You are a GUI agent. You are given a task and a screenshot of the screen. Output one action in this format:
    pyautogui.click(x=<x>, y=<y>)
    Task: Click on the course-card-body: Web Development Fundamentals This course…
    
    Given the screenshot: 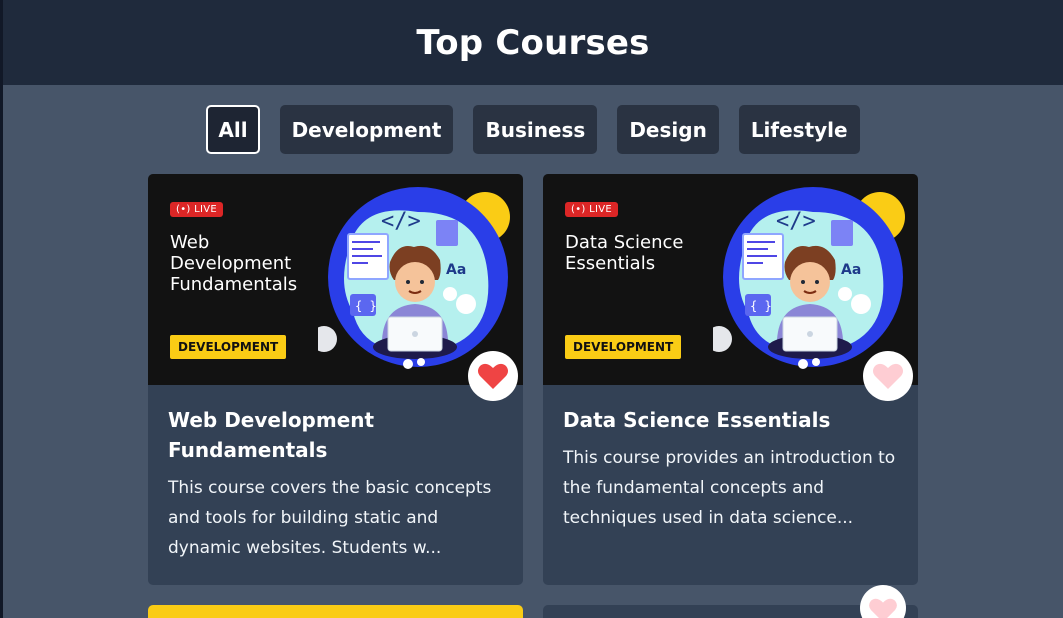 What is the action you would take?
    pyautogui.click(x=335, y=483)
    